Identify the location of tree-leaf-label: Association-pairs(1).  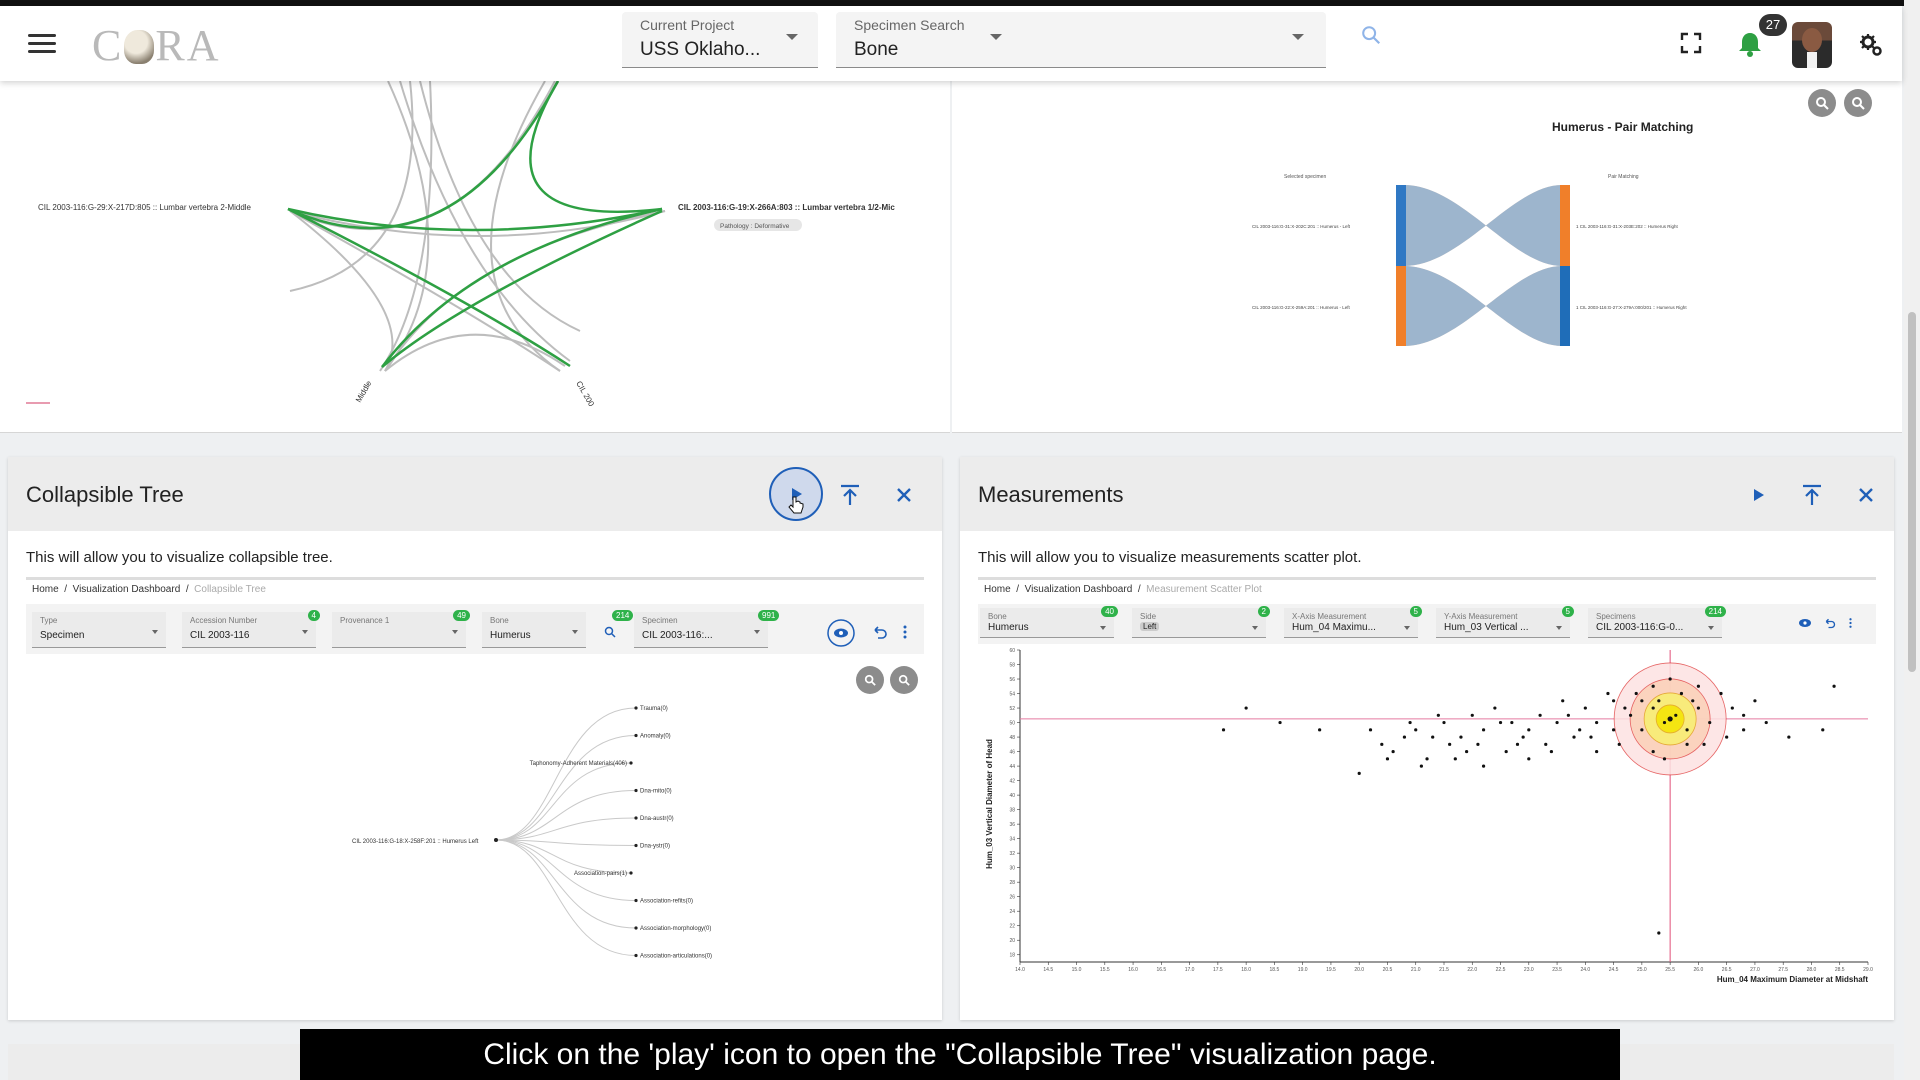
(600, 874).